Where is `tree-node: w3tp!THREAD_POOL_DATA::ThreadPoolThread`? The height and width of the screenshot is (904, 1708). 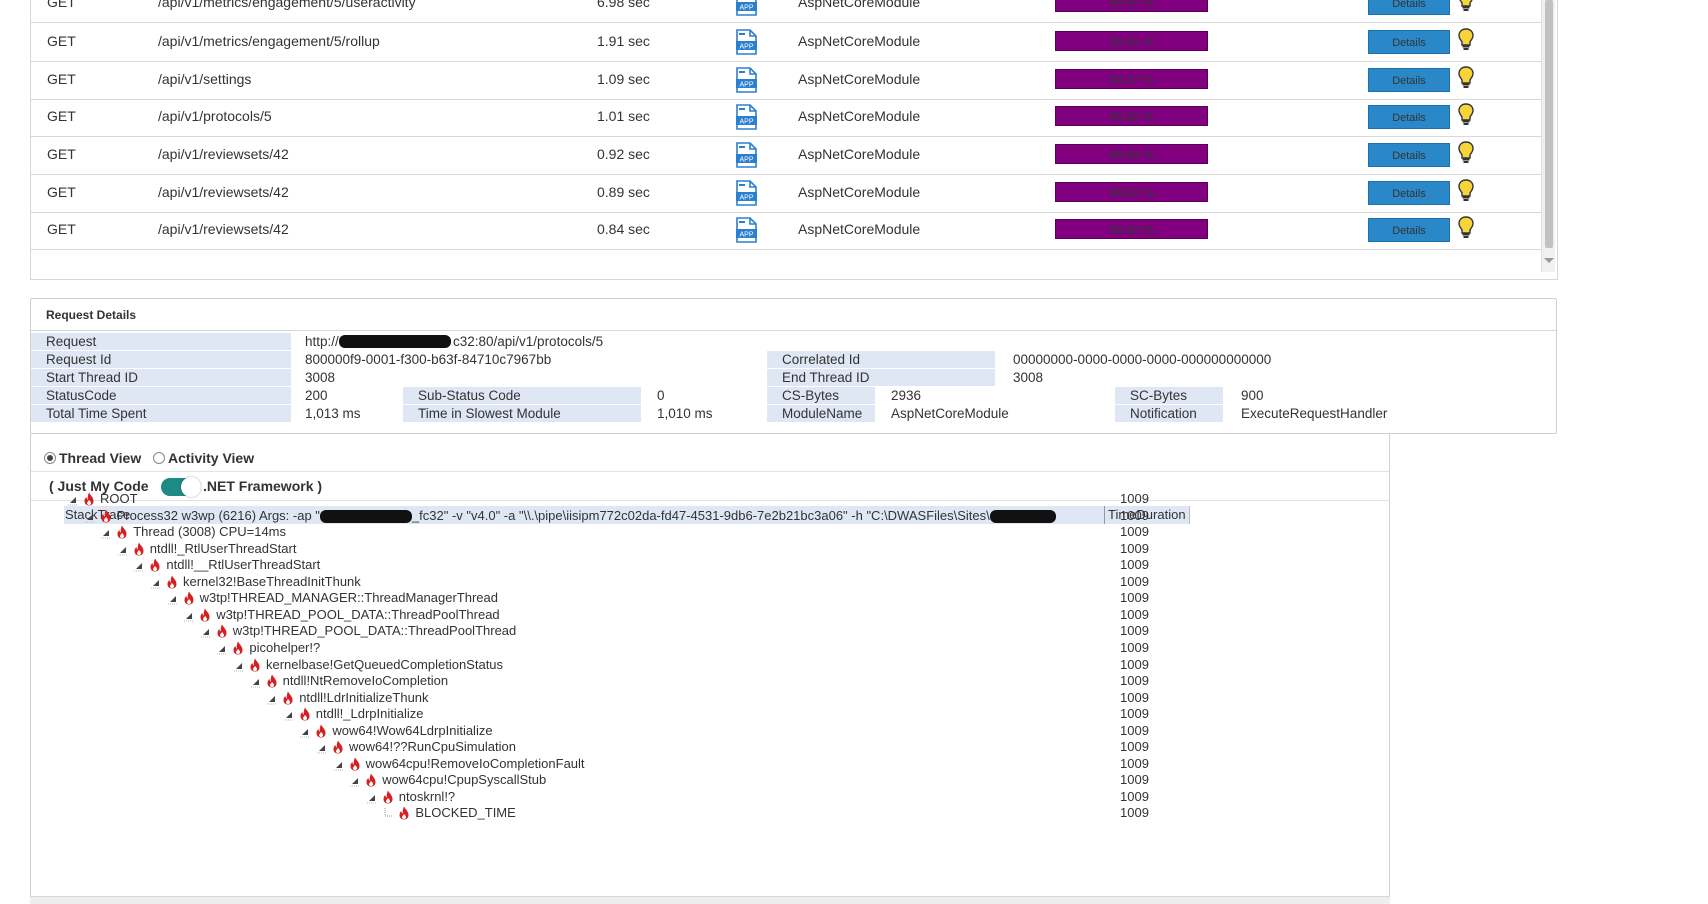 tree-node: w3tp!THREAD_POOL_DATA::ThreadPoolThread is located at coordinates (591, 631).